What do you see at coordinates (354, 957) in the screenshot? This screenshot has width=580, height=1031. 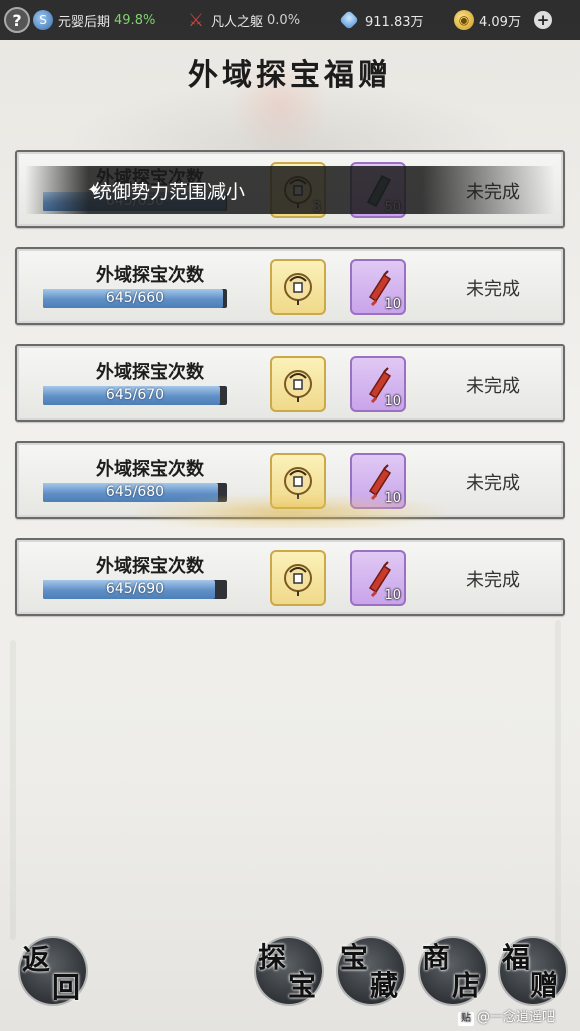 I see `treasury-tab-label: 宝` at bounding box center [354, 957].